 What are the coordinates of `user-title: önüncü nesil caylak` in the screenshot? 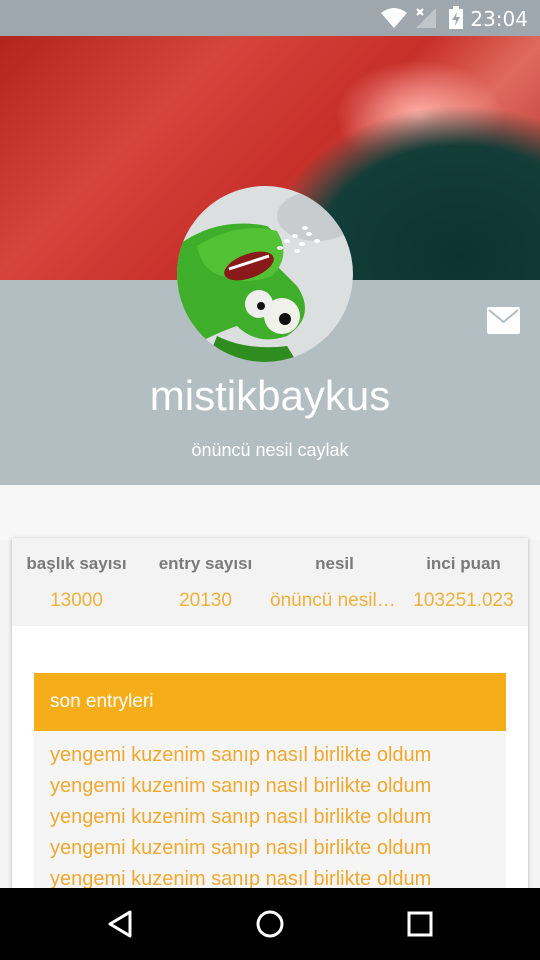 It's located at (270, 450).